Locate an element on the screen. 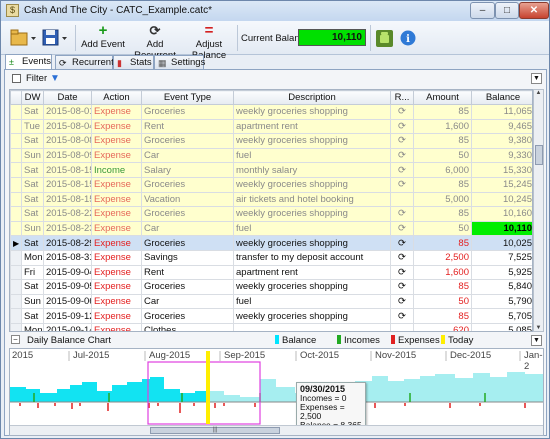  info-icon: i is located at coordinates (408, 38).